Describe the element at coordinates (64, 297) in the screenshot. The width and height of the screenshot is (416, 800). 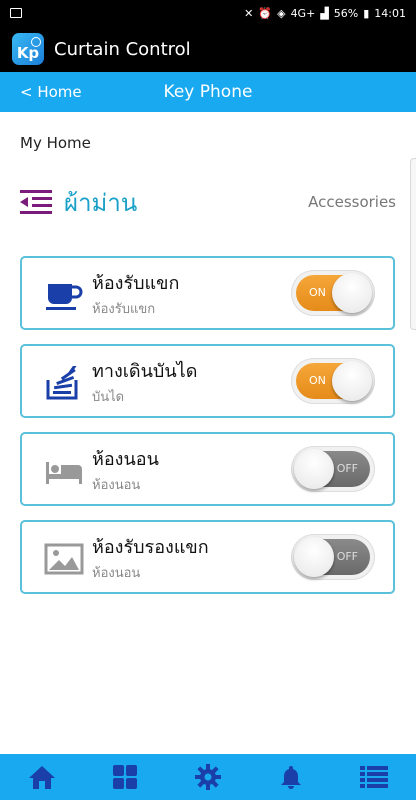
I see `coffee-cup-icon` at that location.